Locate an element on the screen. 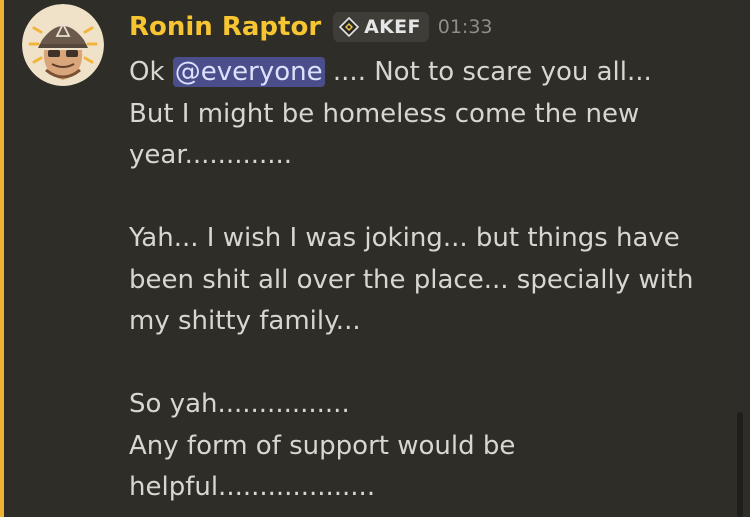  role-tag-label: AKEF is located at coordinates (392, 27).